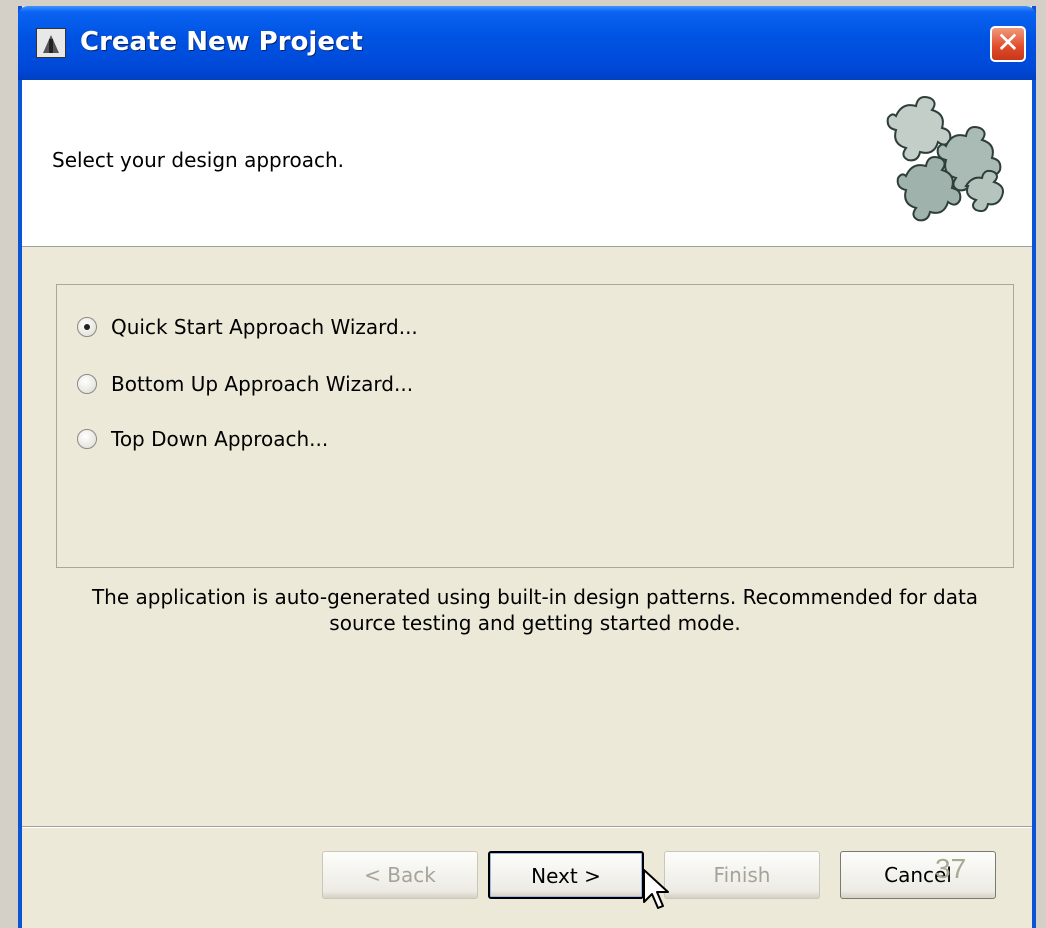 The height and width of the screenshot is (928, 1046). What do you see at coordinates (951, 868) in the screenshot?
I see `slide-page-number: 37` at bounding box center [951, 868].